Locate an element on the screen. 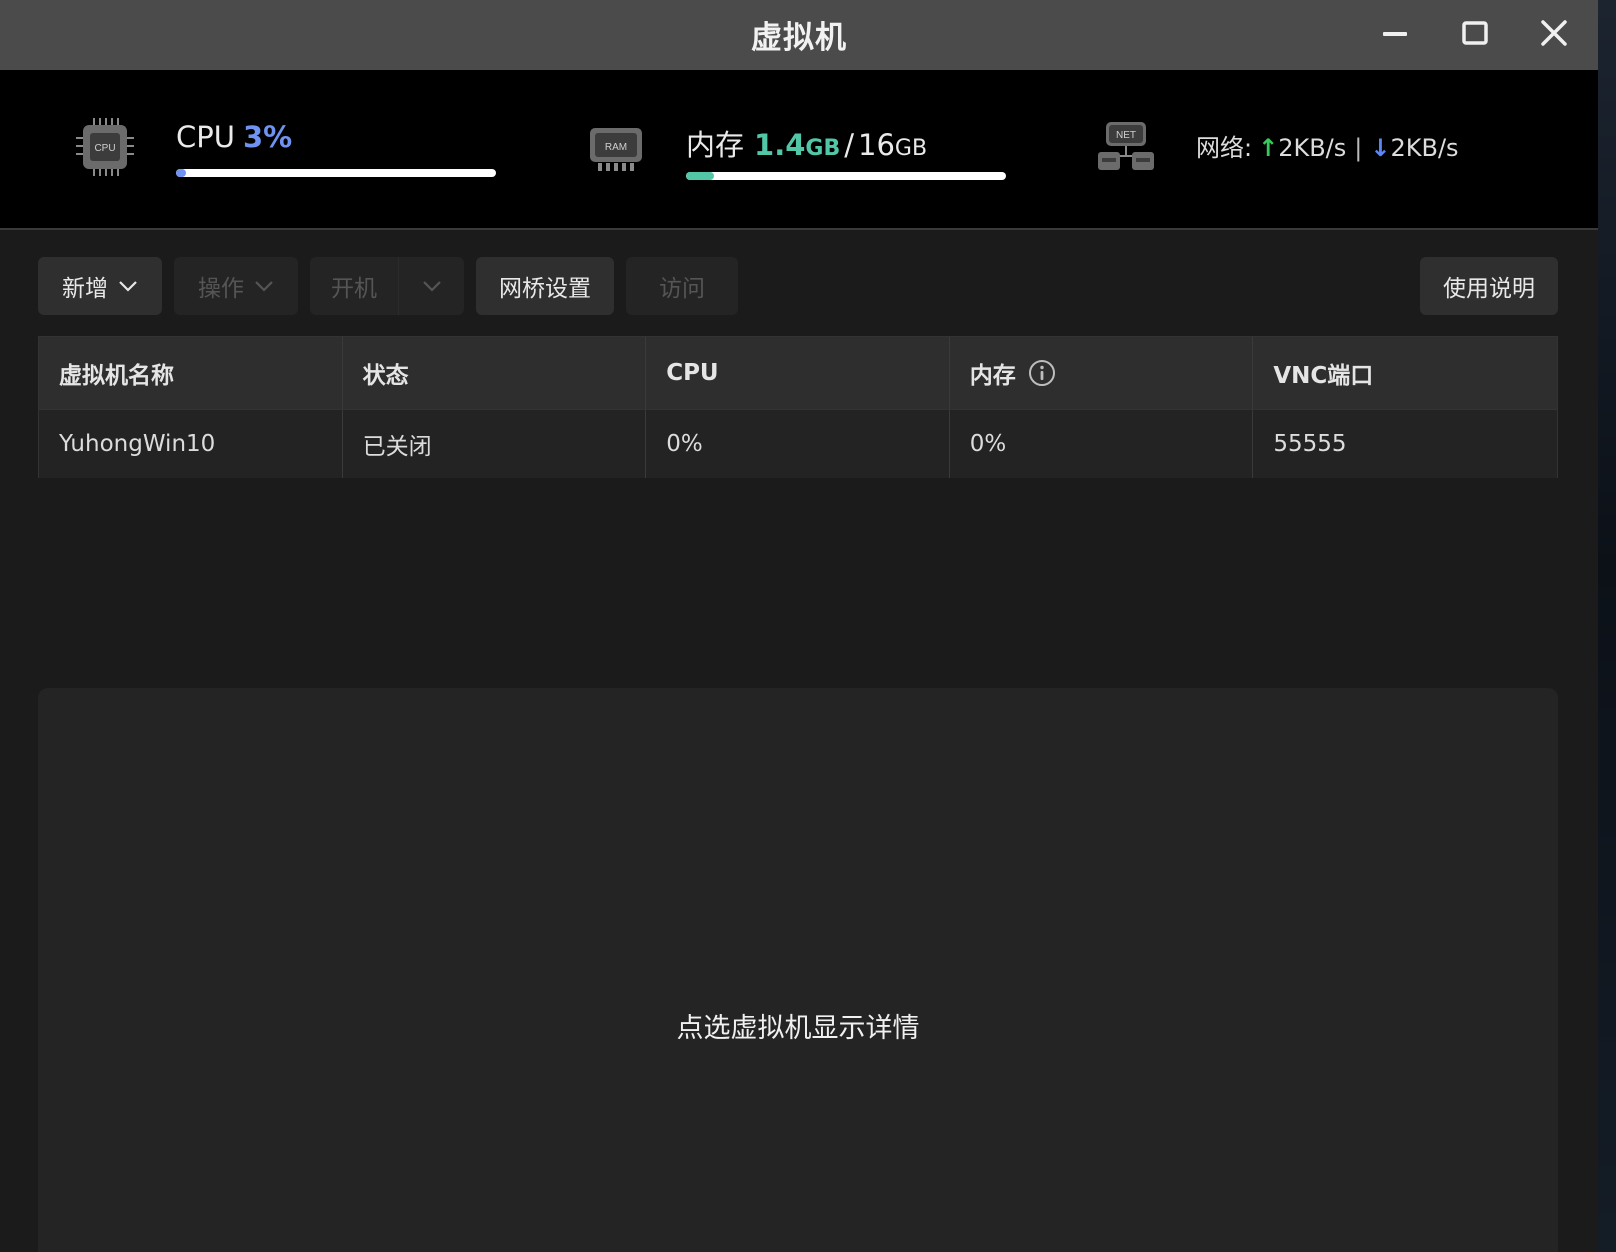  minimize-button is located at coordinates (1395, 34).